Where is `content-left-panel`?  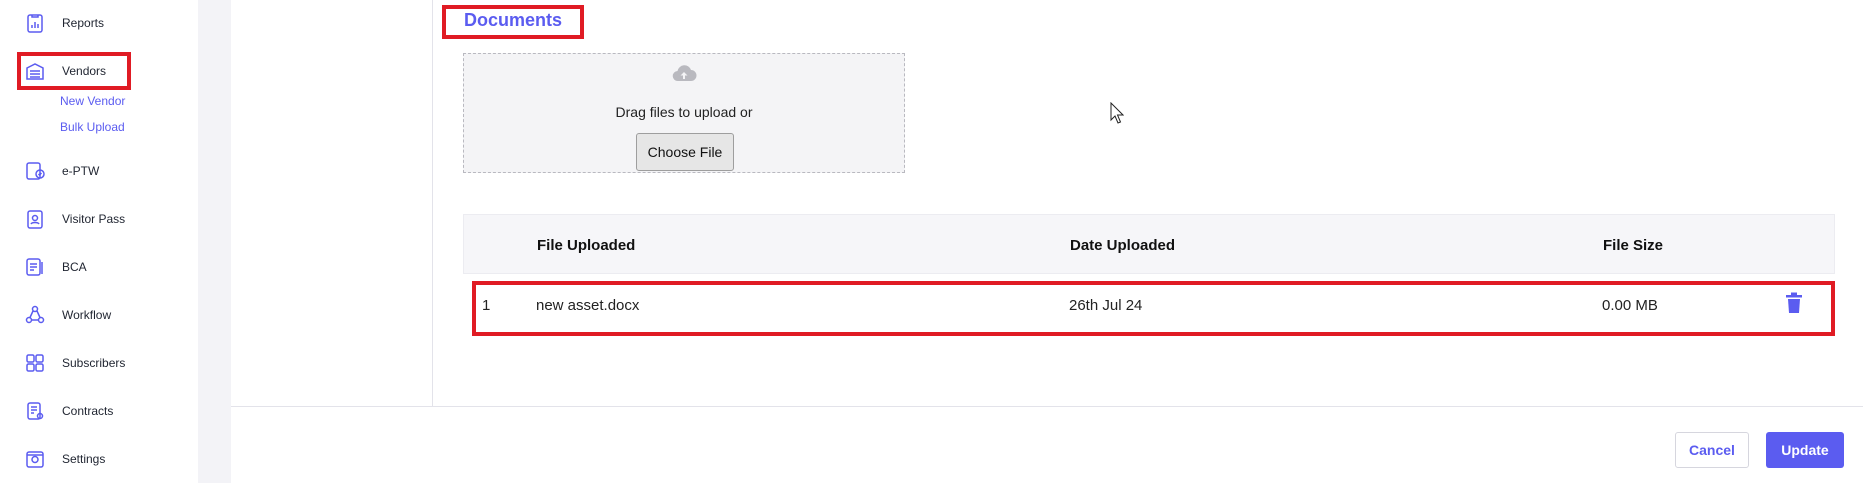 content-left-panel is located at coordinates (332, 203).